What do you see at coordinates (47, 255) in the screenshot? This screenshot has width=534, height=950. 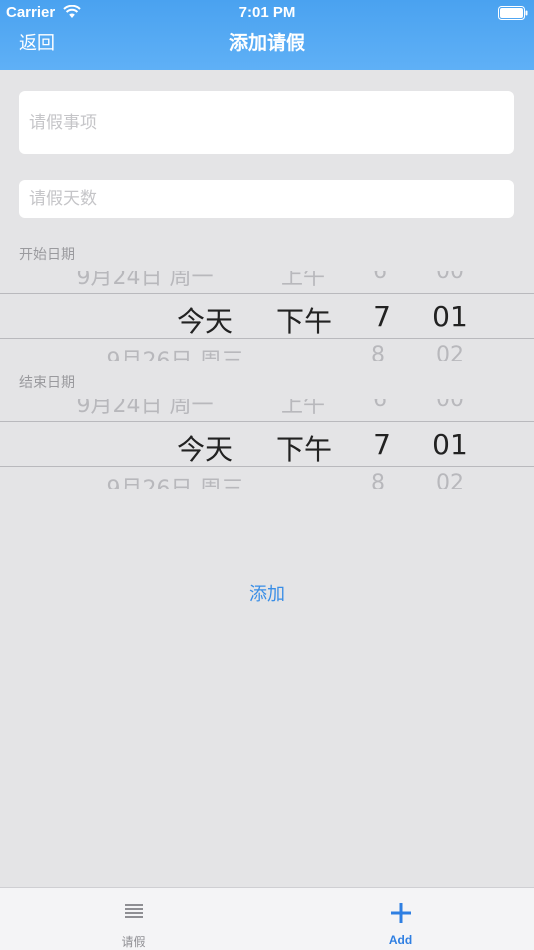 I see `start-date-label: 开始日期` at bounding box center [47, 255].